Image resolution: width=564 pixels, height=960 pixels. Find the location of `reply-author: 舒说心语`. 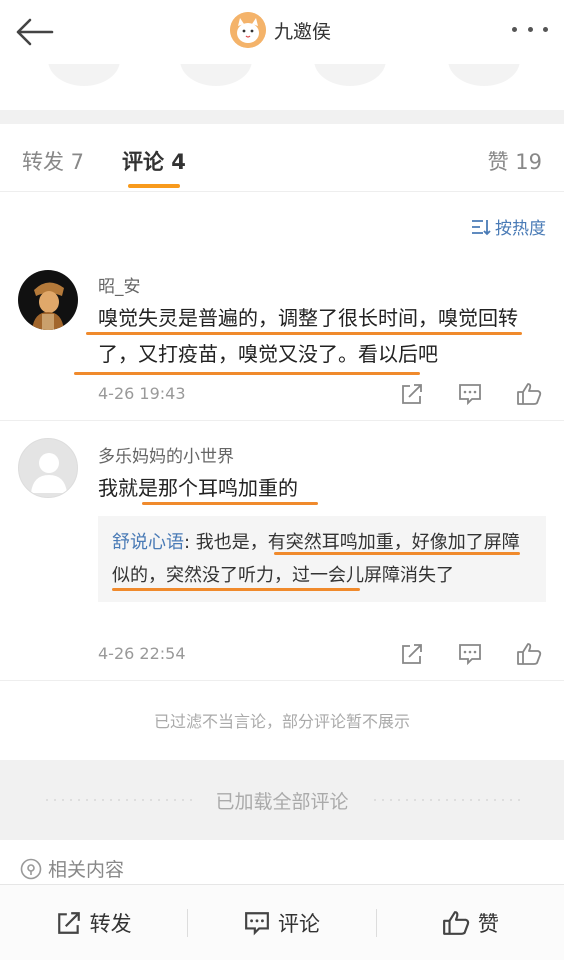

reply-author: 舒说心语 is located at coordinates (148, 542).